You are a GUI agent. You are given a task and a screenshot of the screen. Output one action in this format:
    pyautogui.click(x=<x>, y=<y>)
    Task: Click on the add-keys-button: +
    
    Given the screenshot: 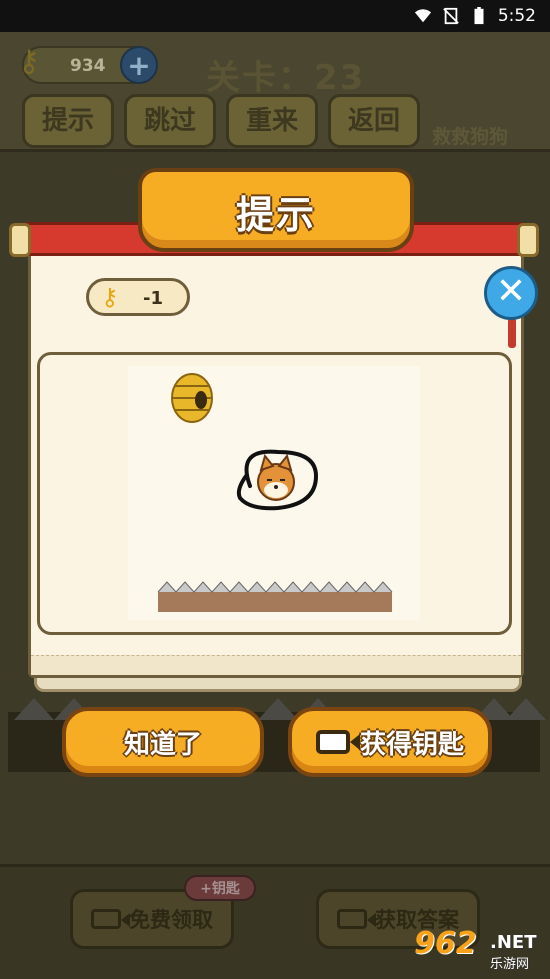 What is the action you would take?
    pyautogui.click(x=139, y=65)
    